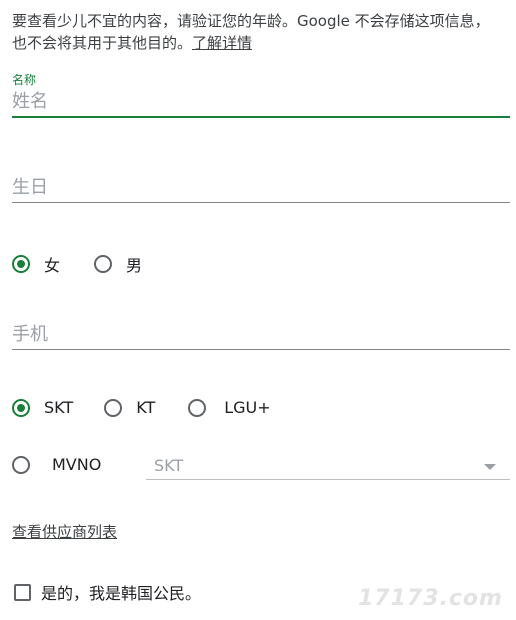  What do you see at coordinates (113, 407) in the screenshot?
I see `carrier-kt-radio` at bounding box center [113, 407].